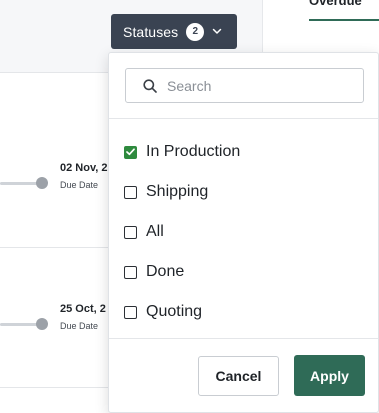 Image resolution: width=379 pixels, height=413 pixels. I want to click on option-label: Quoting, so click(174, 311).